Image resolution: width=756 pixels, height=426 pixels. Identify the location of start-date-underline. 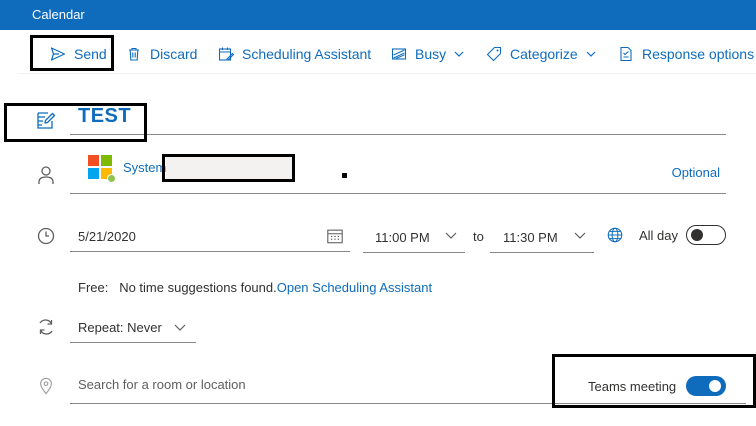
(210, 251).